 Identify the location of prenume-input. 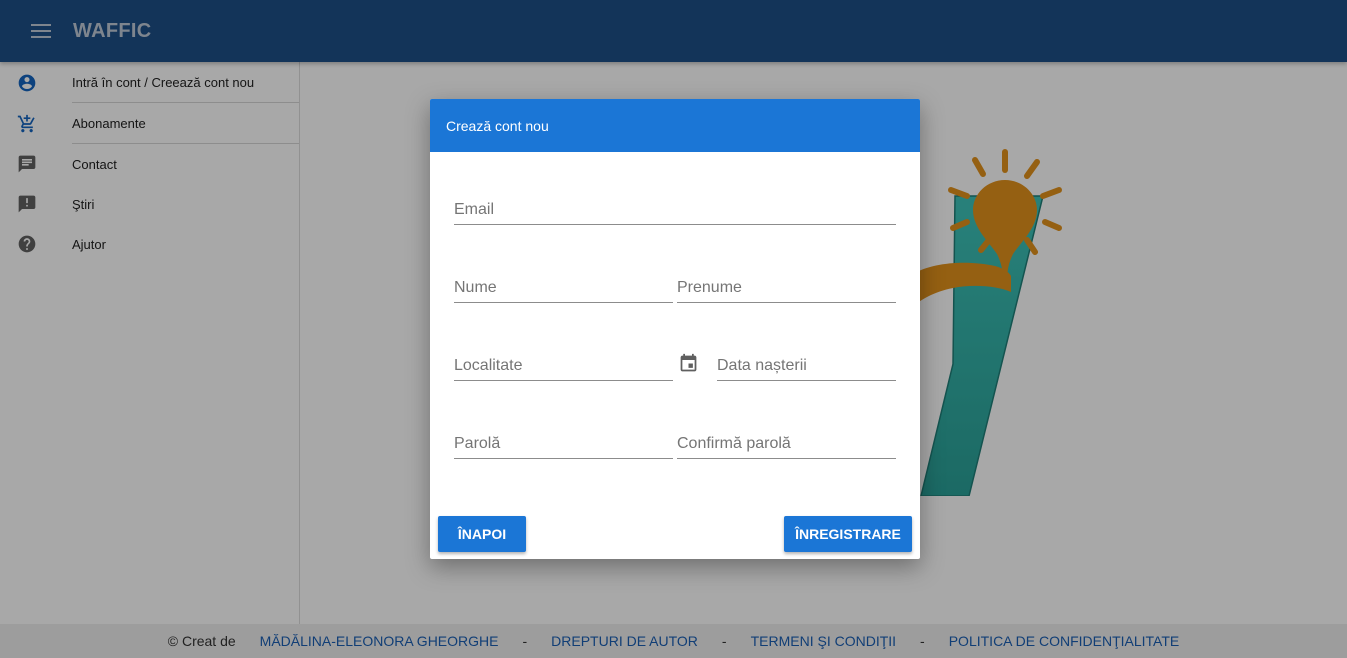
(786, 287).